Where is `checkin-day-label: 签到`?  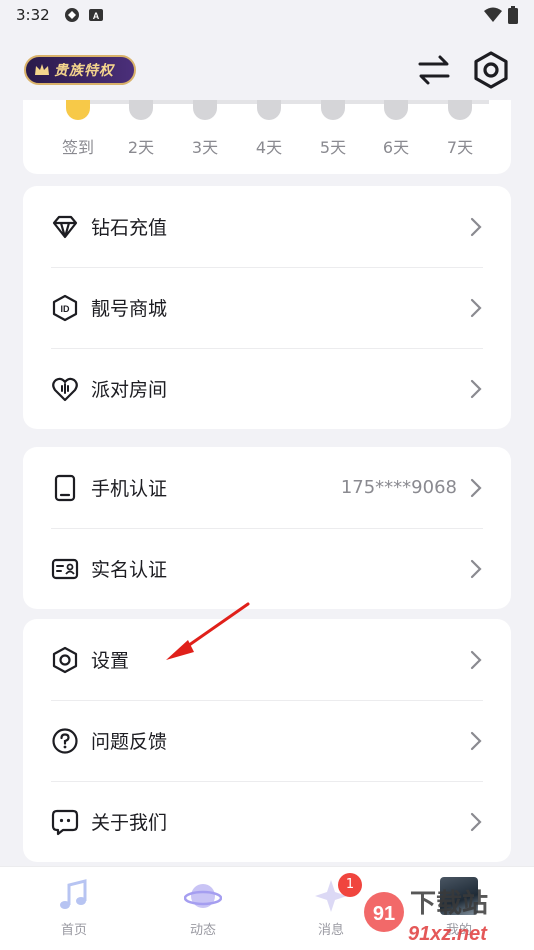 checkin-day-label: 签到 is located at coordinates (77, 147).